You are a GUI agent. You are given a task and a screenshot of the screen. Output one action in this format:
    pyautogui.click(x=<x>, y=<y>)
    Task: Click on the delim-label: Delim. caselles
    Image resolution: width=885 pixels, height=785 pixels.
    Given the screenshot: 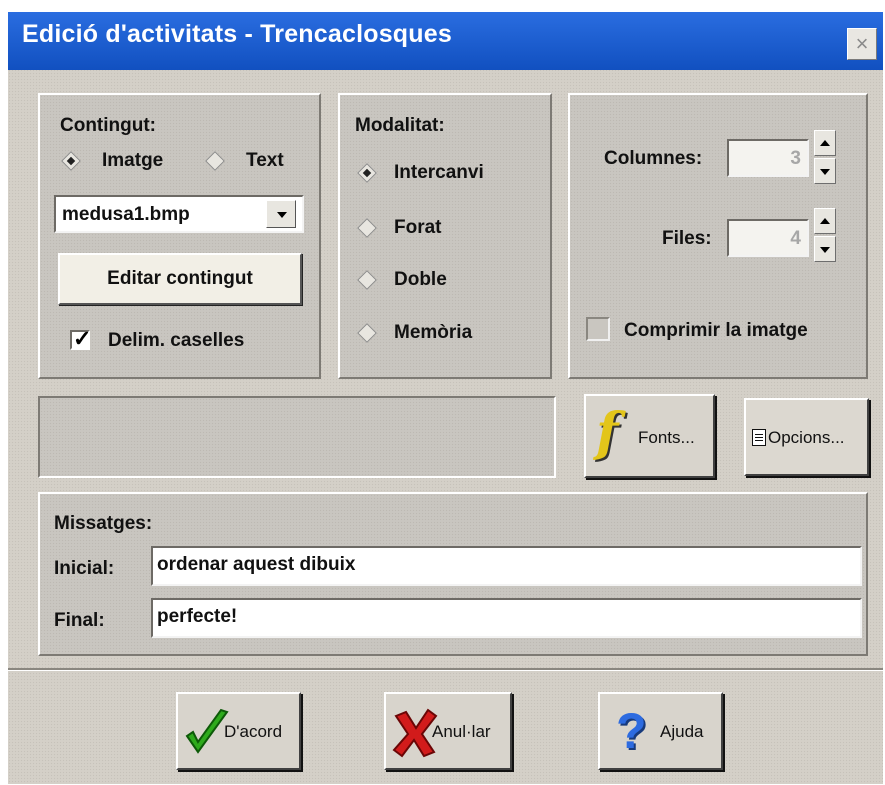 What is the action you would take?
    pyautogui.click(x=176, y=340)
    